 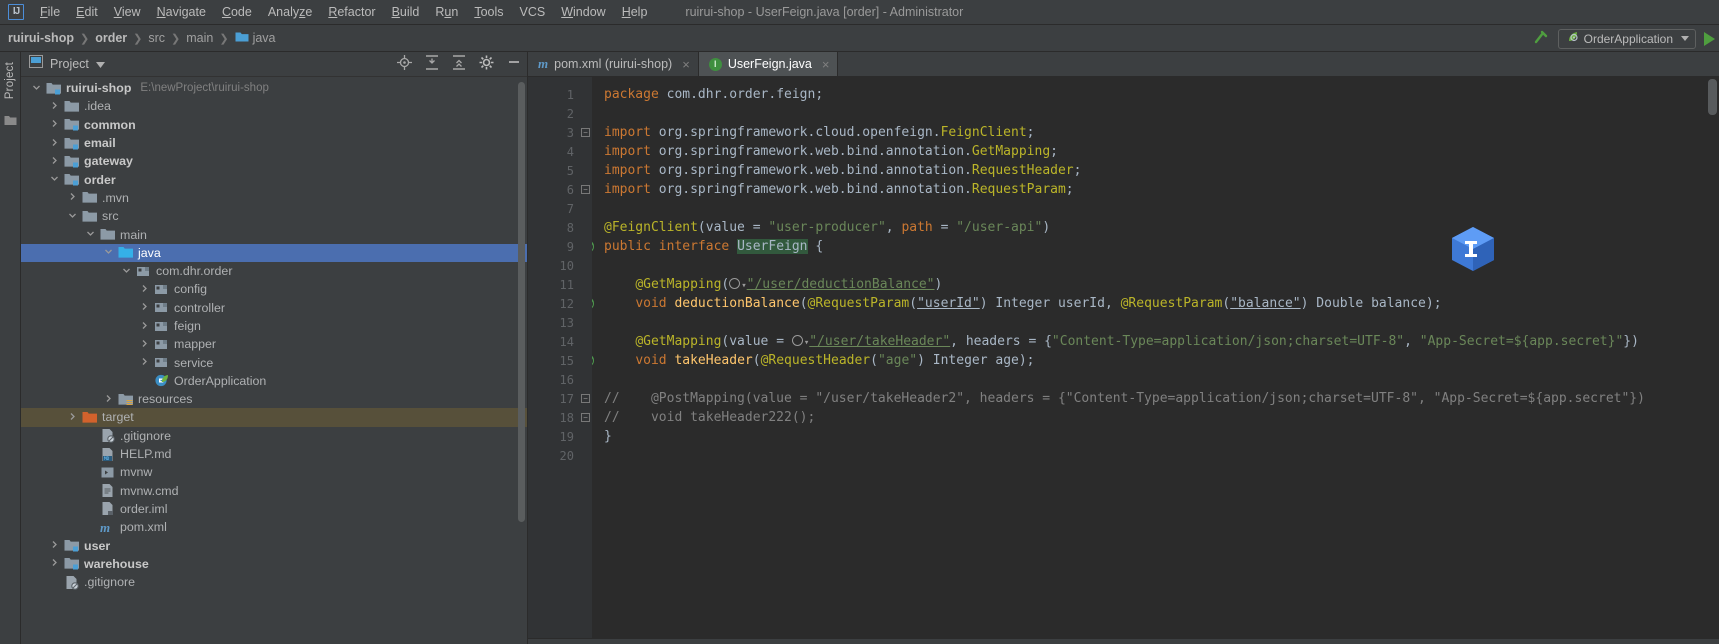 I want to click on line-number: 18, so click(x=554, y=417).